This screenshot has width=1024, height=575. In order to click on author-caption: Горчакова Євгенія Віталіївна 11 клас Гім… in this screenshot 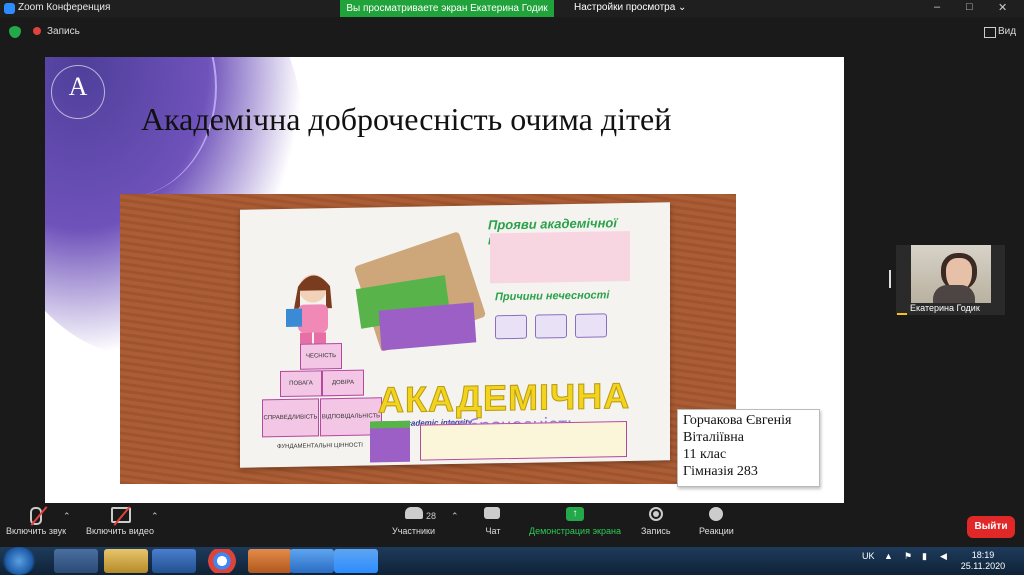, I will do `click(748, 448)`.